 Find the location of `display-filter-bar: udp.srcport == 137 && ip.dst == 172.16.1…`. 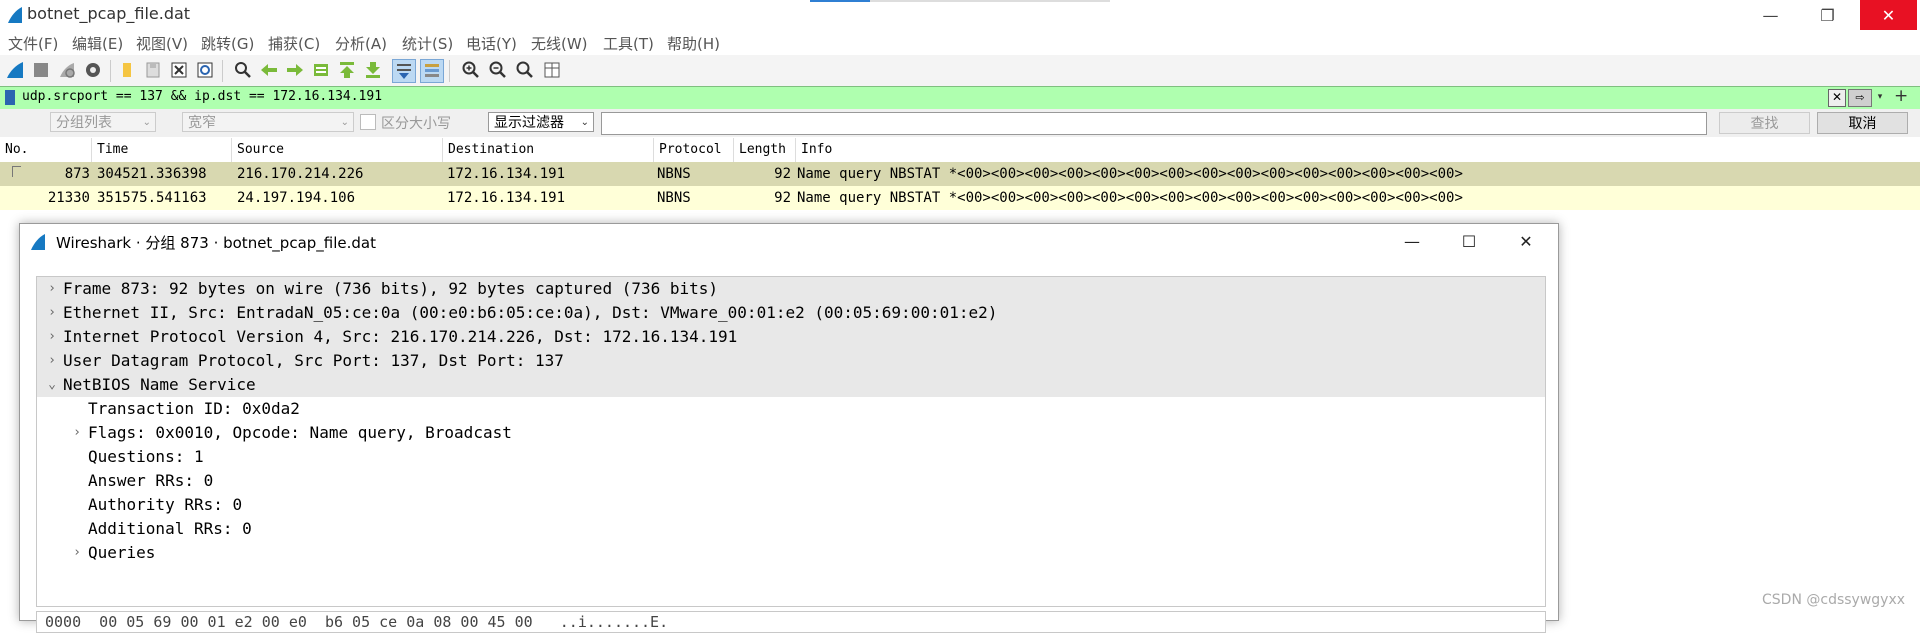

display-filter-bar: udp.srcport == 137 && ip.dst == 172.16.1… is located at coordinates (960, 98).